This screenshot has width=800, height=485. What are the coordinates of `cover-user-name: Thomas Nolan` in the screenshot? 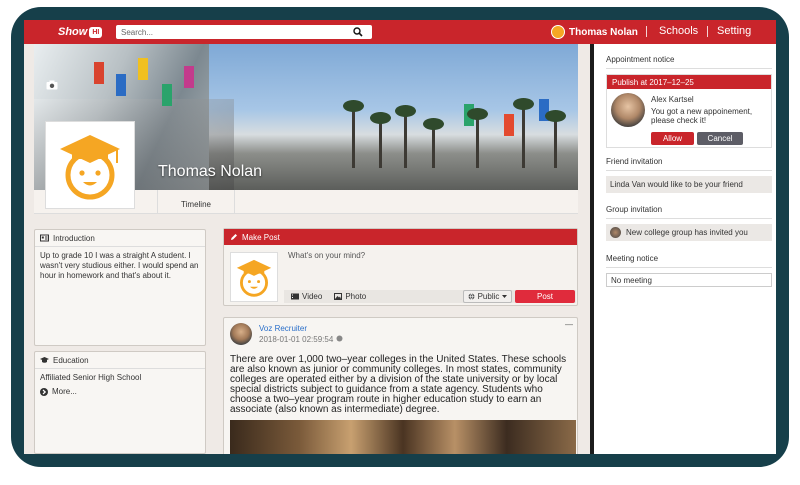 It's located at (210, 171).